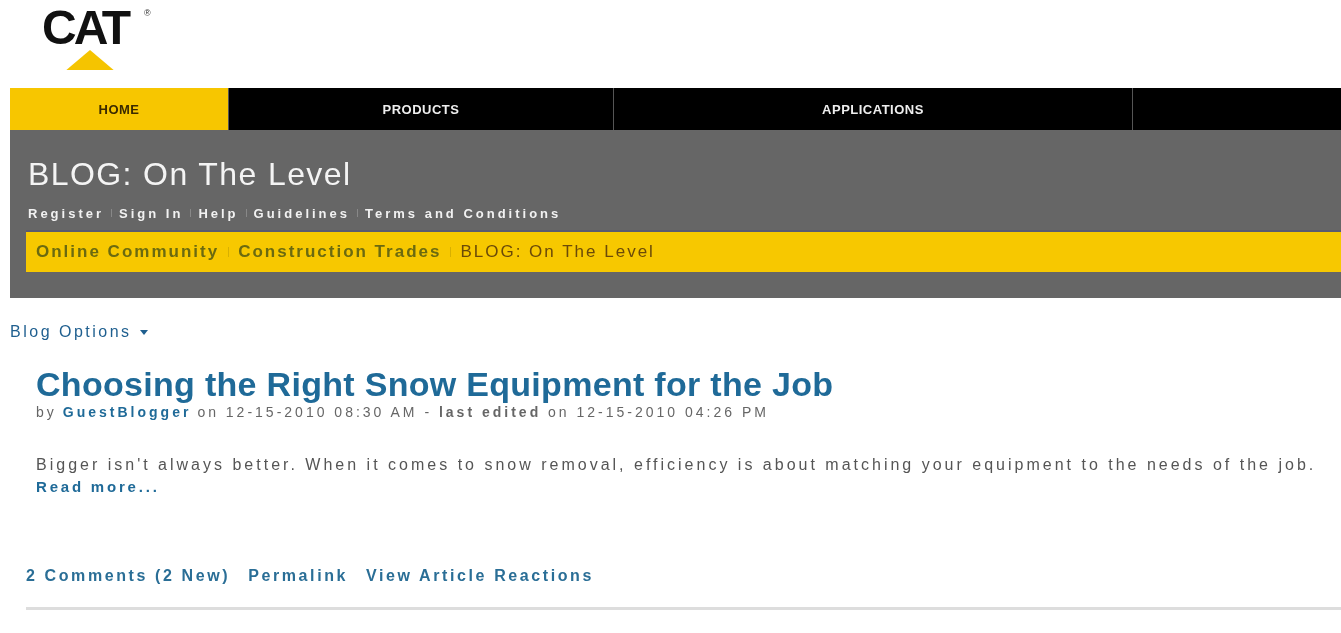  Describe the element at coordinates (557, 252) in the screenshot. I see `breadcrumb-link: BLOG: On The Level` at that location.